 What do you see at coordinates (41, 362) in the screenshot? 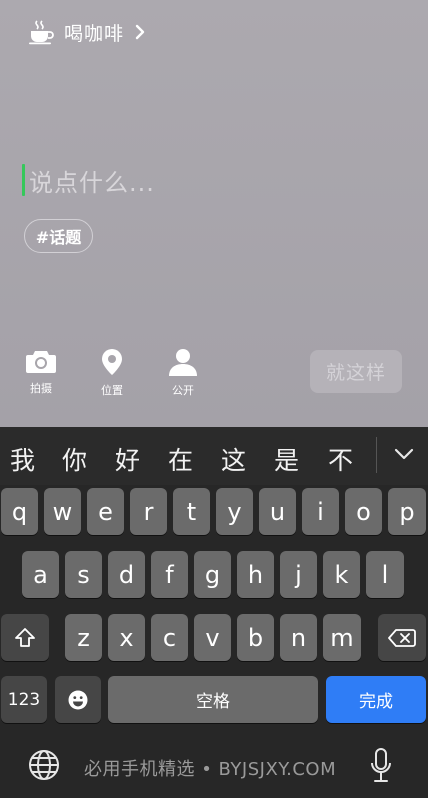
I see `camera-icon` at bounding box center [41, 362].